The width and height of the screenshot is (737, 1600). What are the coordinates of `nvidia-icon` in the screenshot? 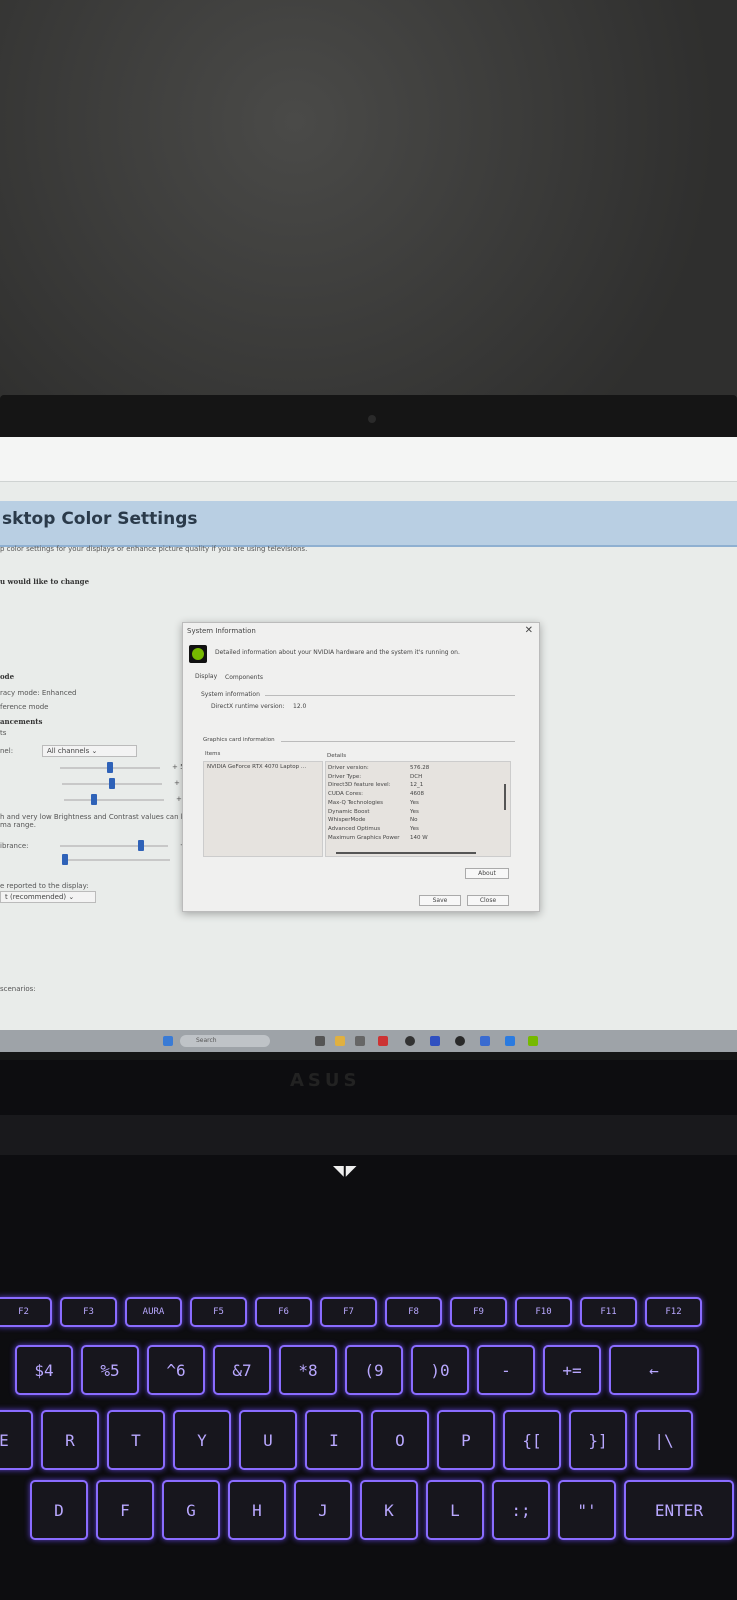 It's located at (533, 1041).